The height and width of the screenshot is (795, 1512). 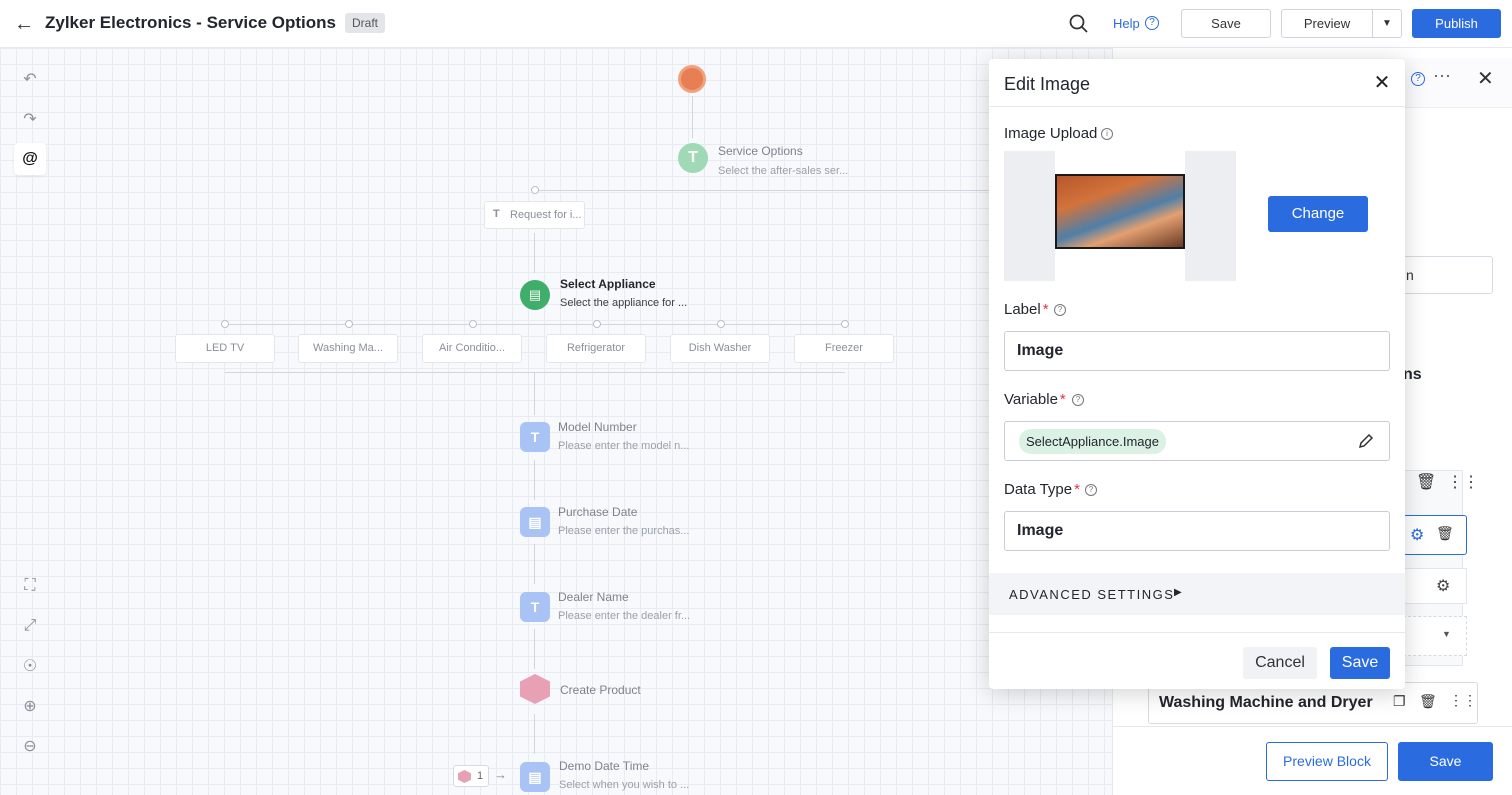 What do you see at coordinates (1178, 592) in the screenshot?
I see `caret-right-icon: ▶` at bounding box center [1178, 592].